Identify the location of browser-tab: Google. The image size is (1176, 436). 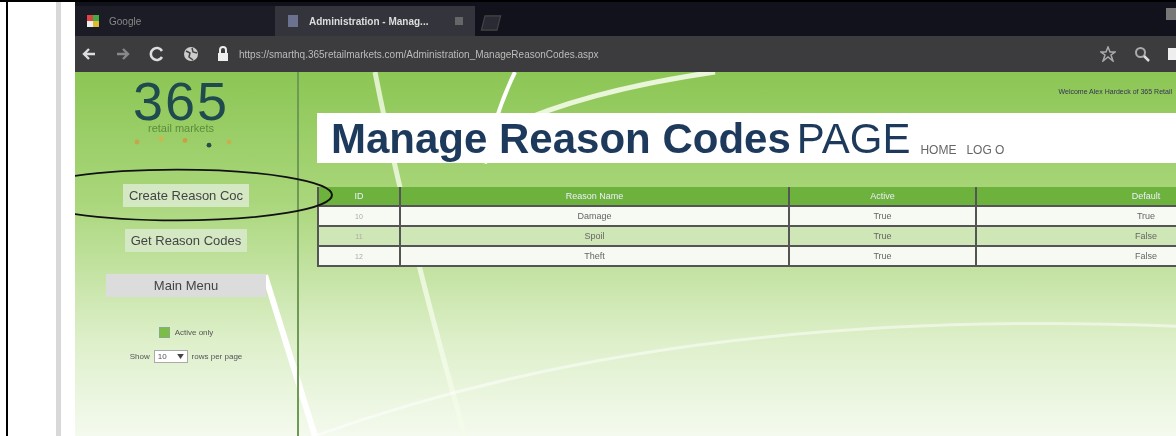
(175, 21).